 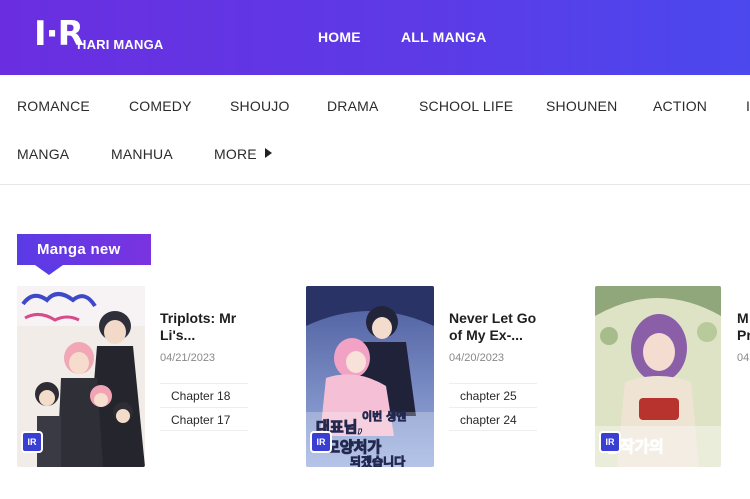 What do you see at coordinates (581, 106) in the screenshot?
I see `genre-link-shounen: SHOUNEN` at bounding box center [581, 106].